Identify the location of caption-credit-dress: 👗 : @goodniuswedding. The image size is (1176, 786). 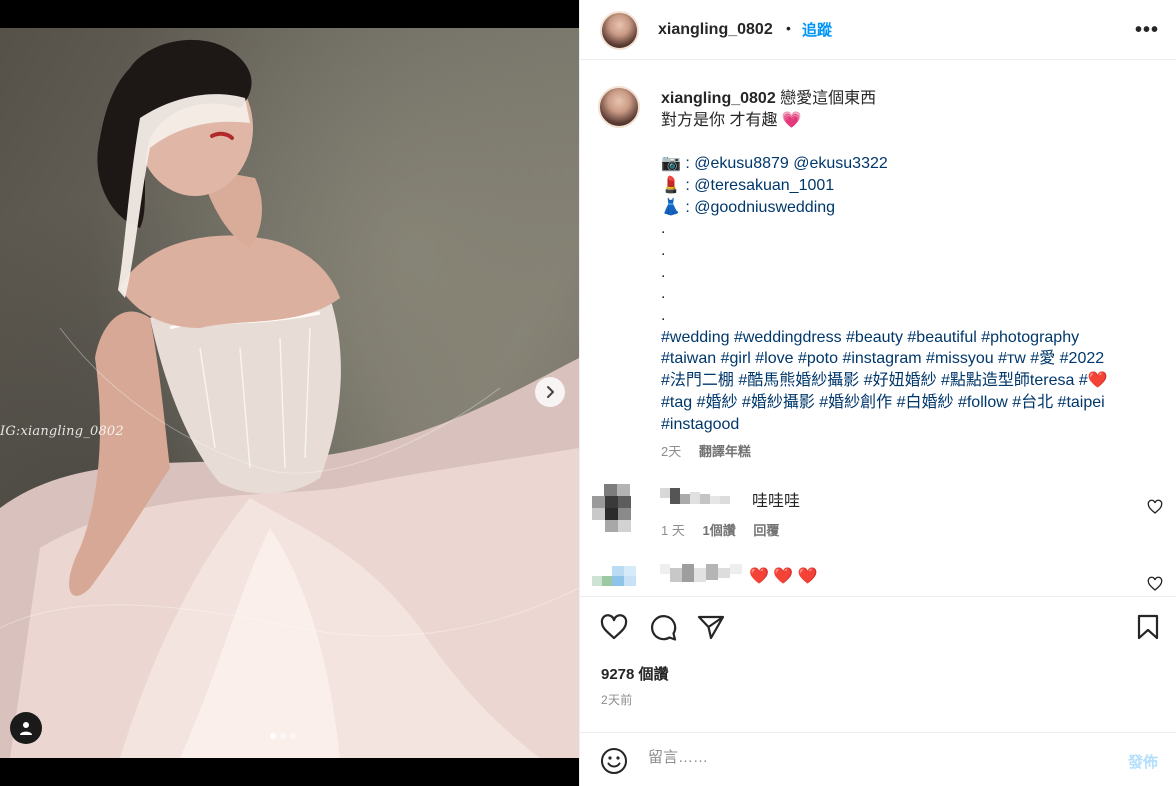
(911, 208).